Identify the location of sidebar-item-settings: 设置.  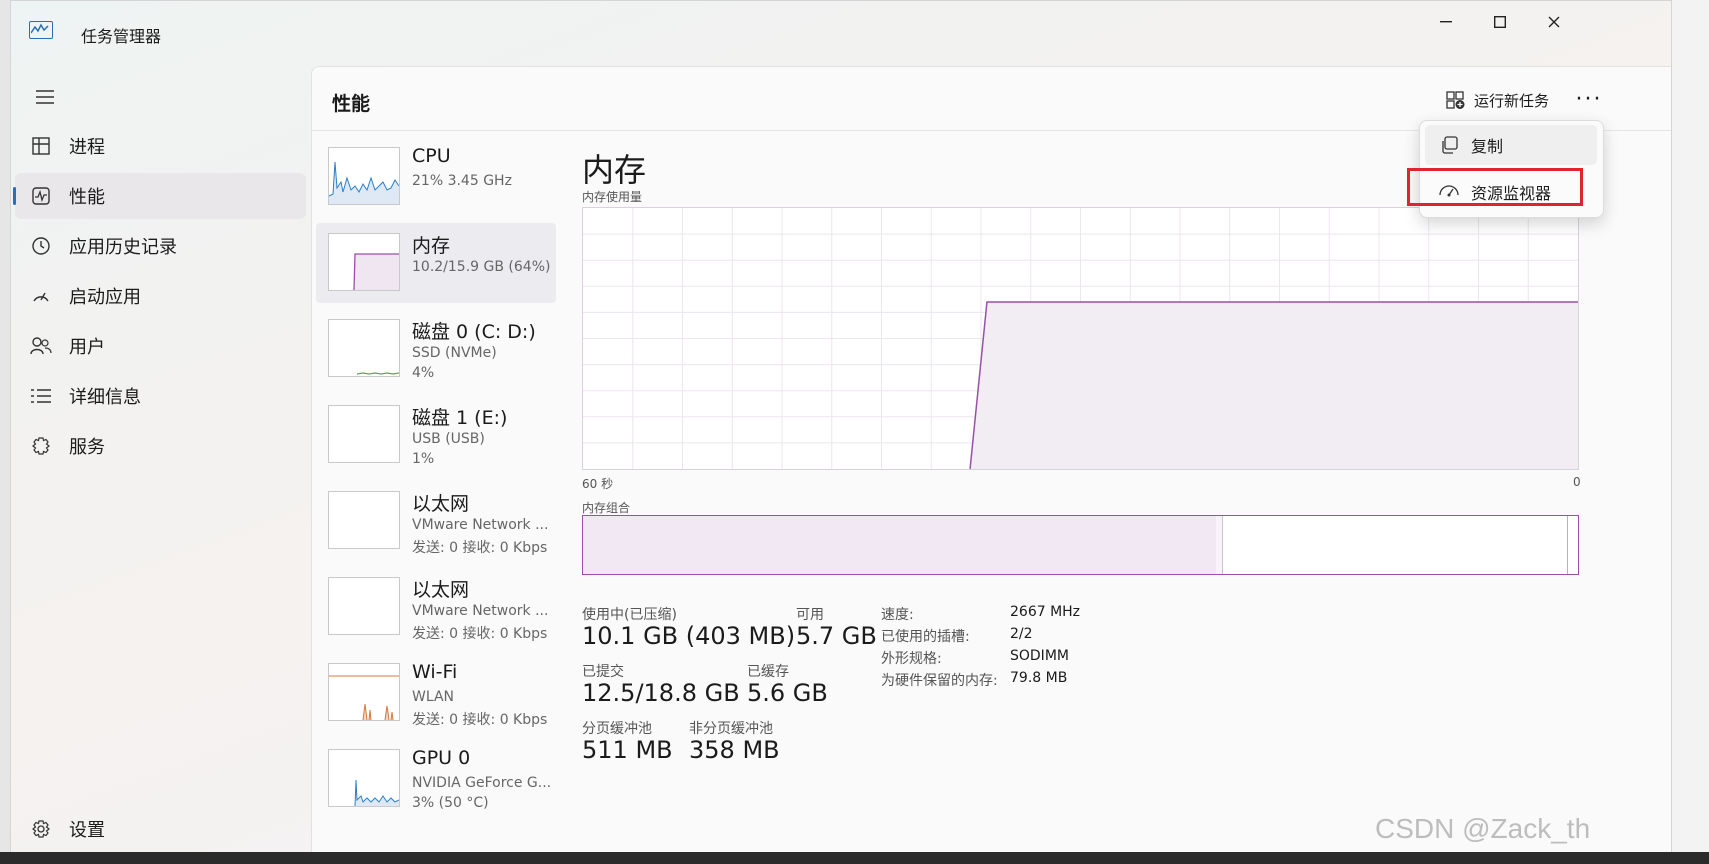
(160, 829).